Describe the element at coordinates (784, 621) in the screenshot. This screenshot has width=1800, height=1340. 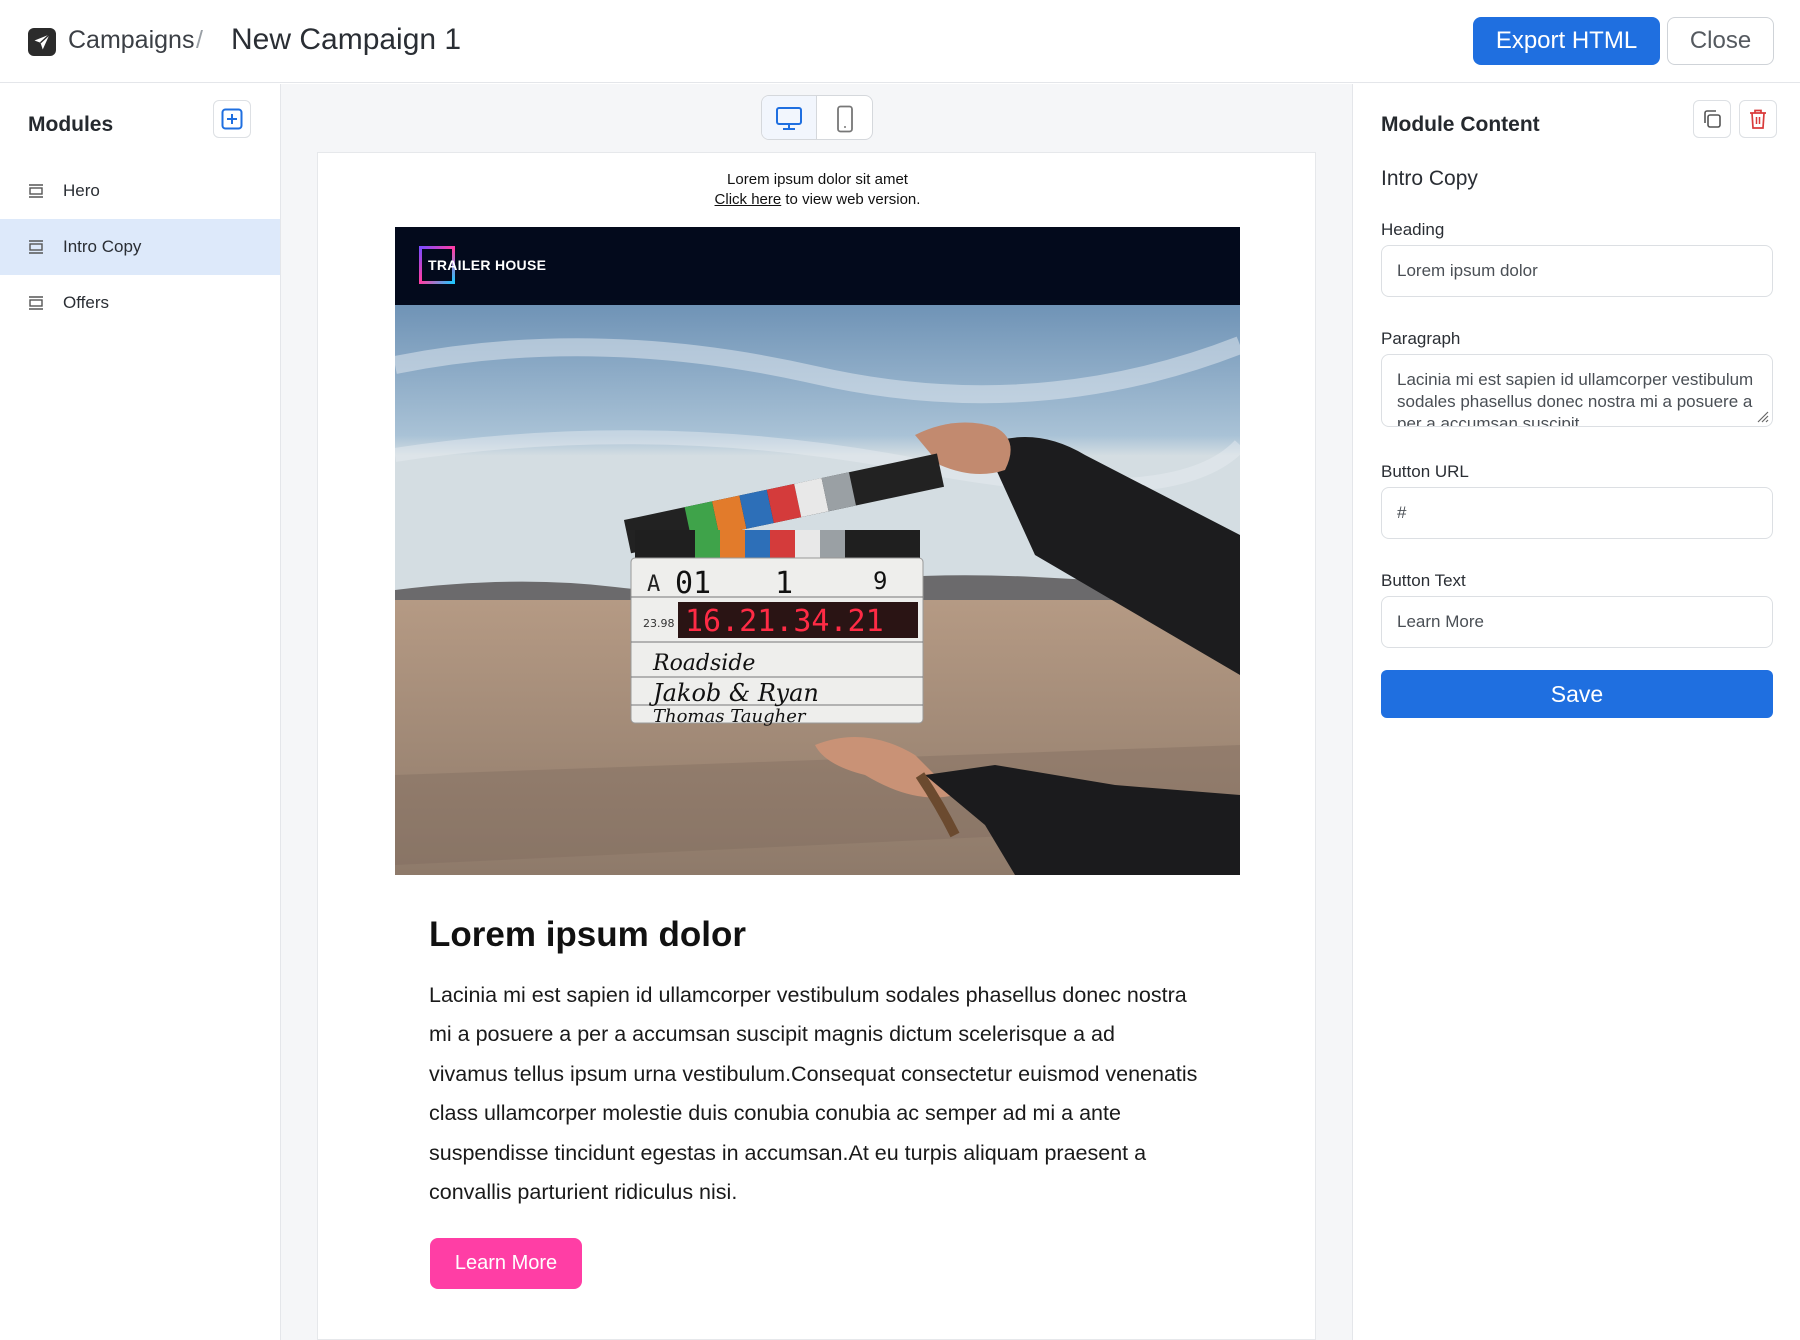
I see `clapper-timecode: 16.21.34.21` at that location.